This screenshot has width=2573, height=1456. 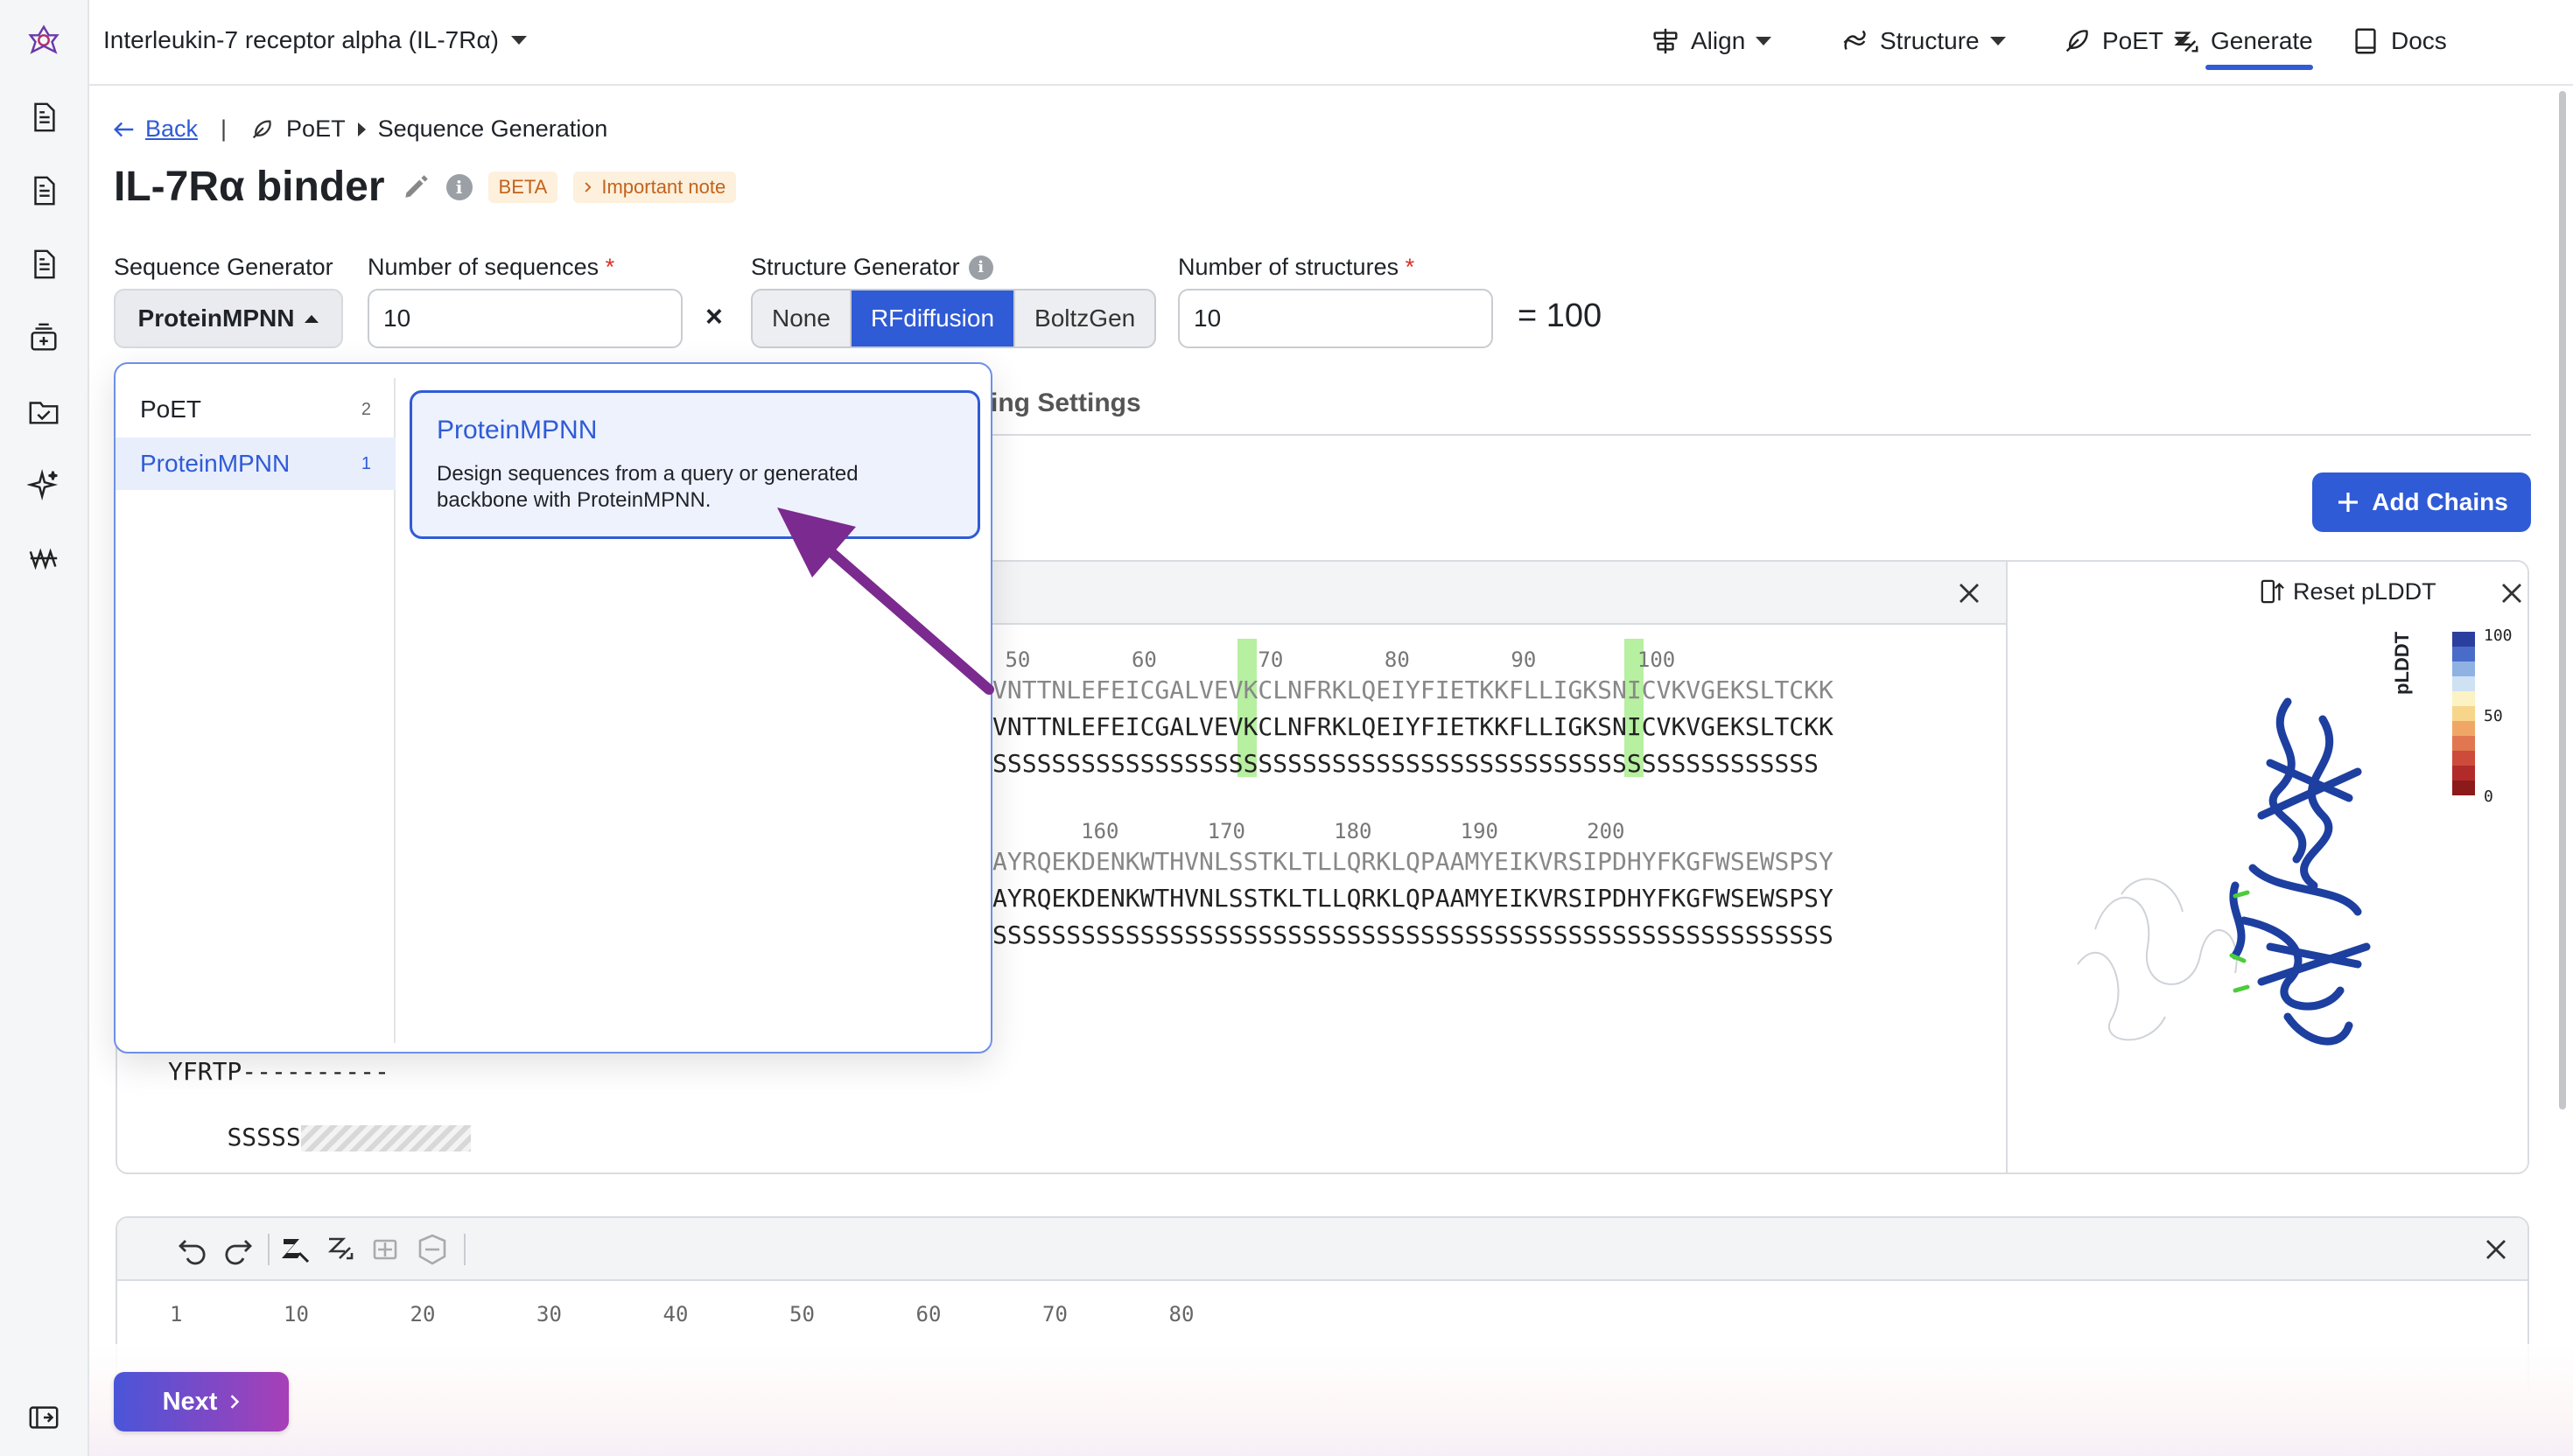 I want to click on nav-structure: Structure, so click(x=1923, y=41).